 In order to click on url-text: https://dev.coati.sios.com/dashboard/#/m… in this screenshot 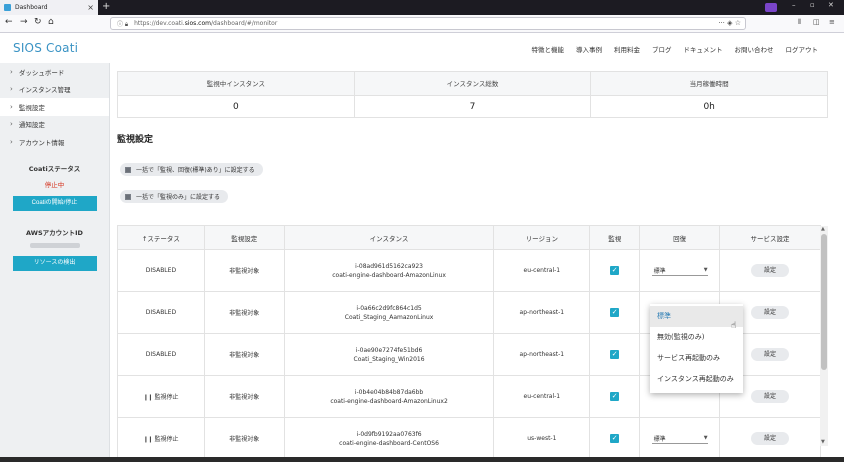, I will do `click(206, 23)`.